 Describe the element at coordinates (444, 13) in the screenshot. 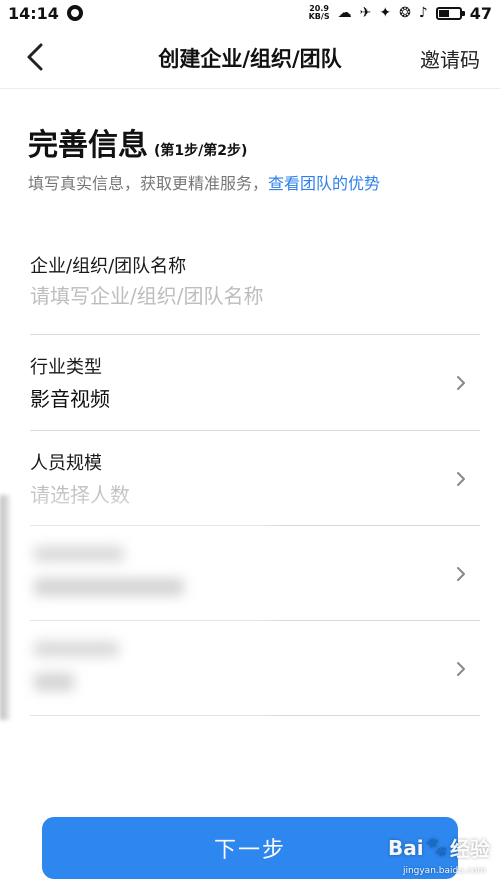

I see `battery-fill` at that location.